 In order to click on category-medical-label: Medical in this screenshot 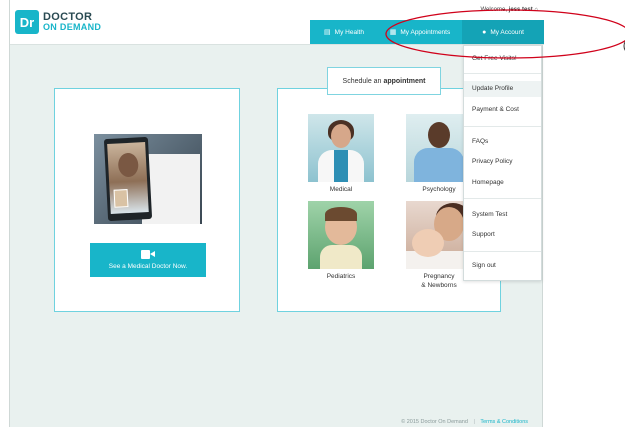, I will do `click(341, 189)`.